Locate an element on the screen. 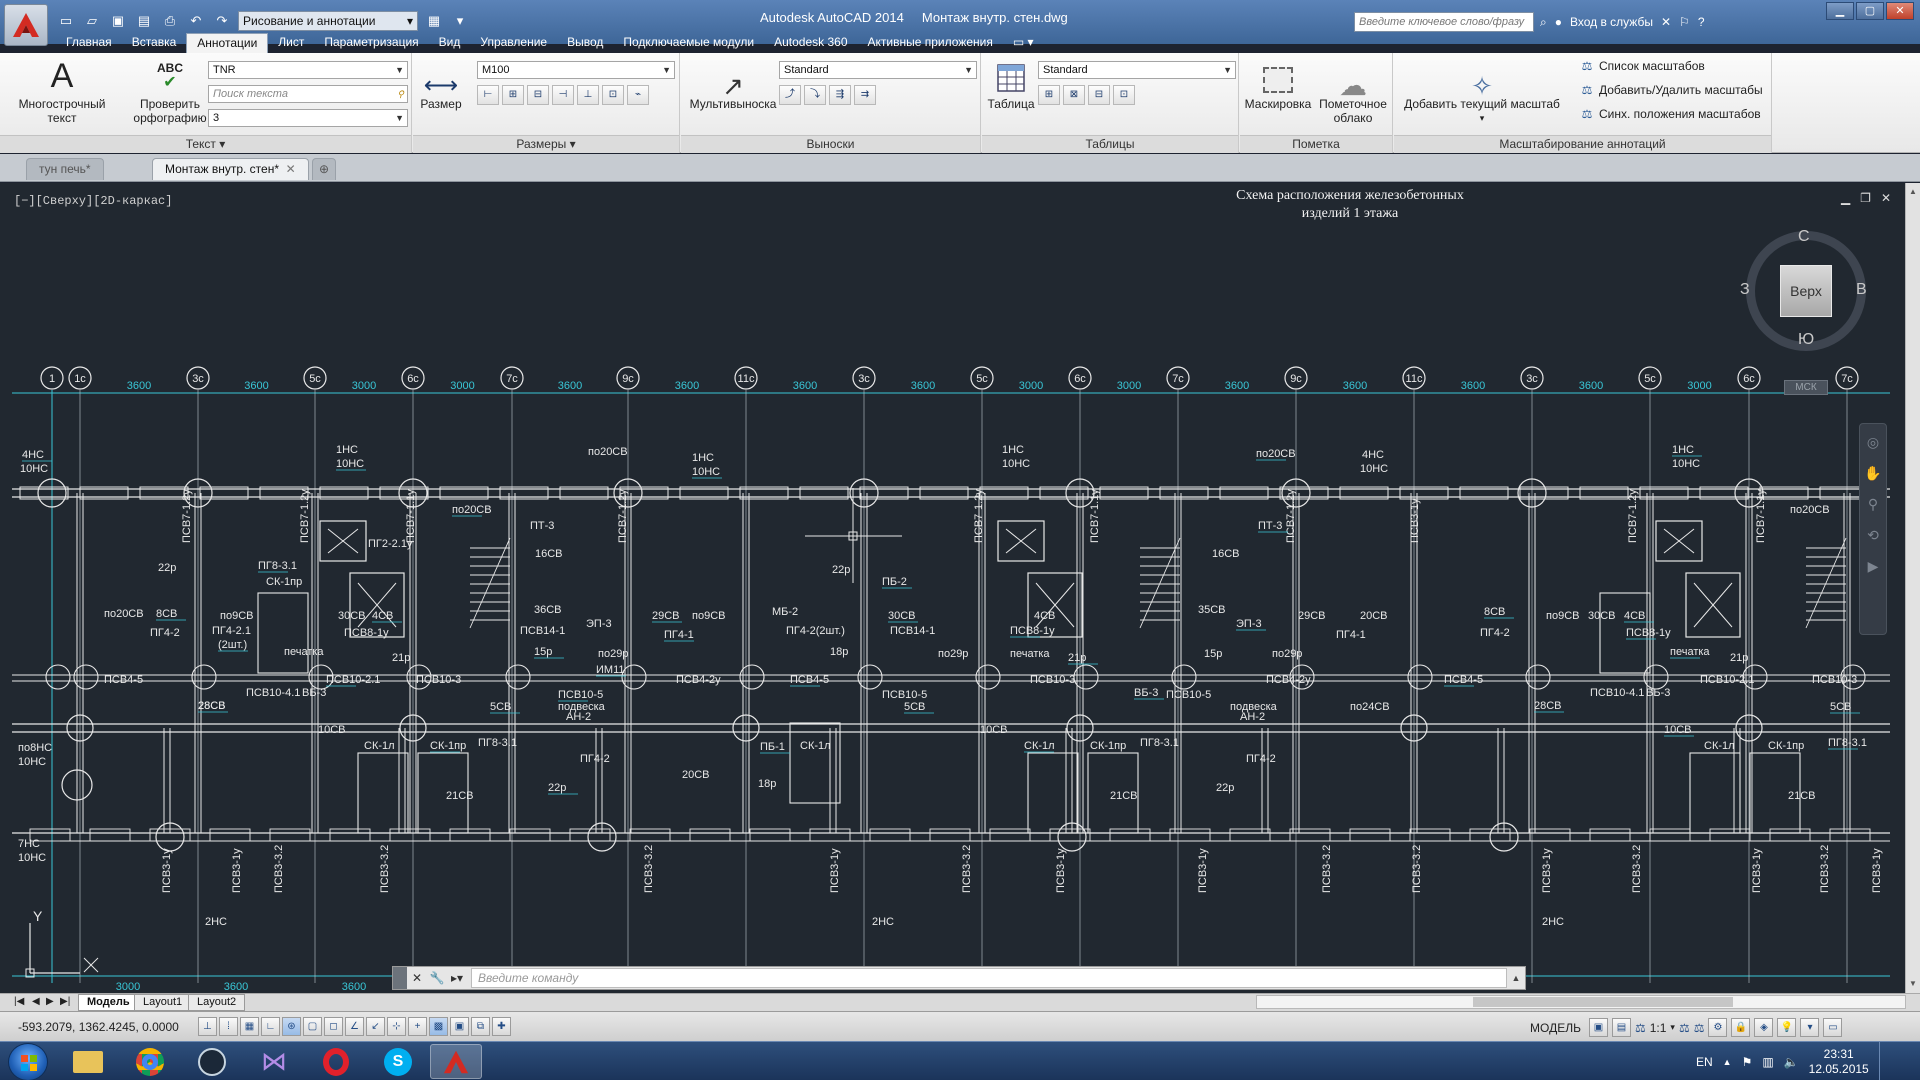 The width and height of the screenshot is (1920, 1080). open-file-icon: ▱ is located at coordinates (92, 21).